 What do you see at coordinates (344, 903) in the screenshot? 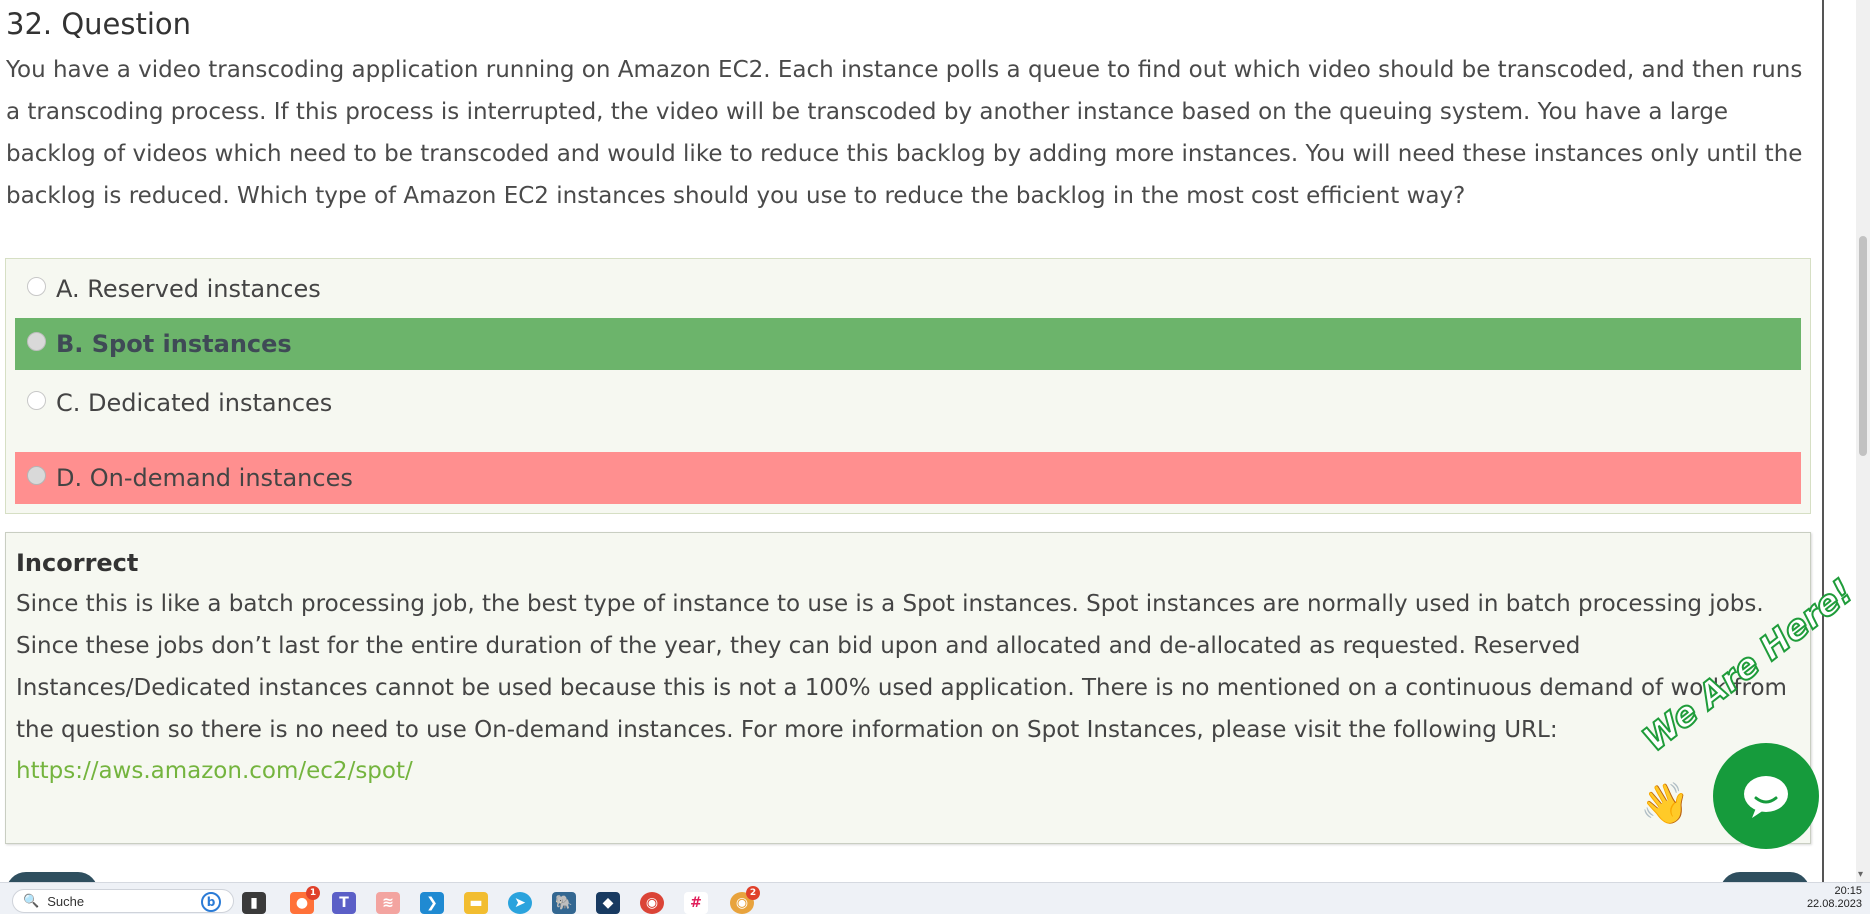
I see `teams-icon: T` at bounding box center [344, 903].